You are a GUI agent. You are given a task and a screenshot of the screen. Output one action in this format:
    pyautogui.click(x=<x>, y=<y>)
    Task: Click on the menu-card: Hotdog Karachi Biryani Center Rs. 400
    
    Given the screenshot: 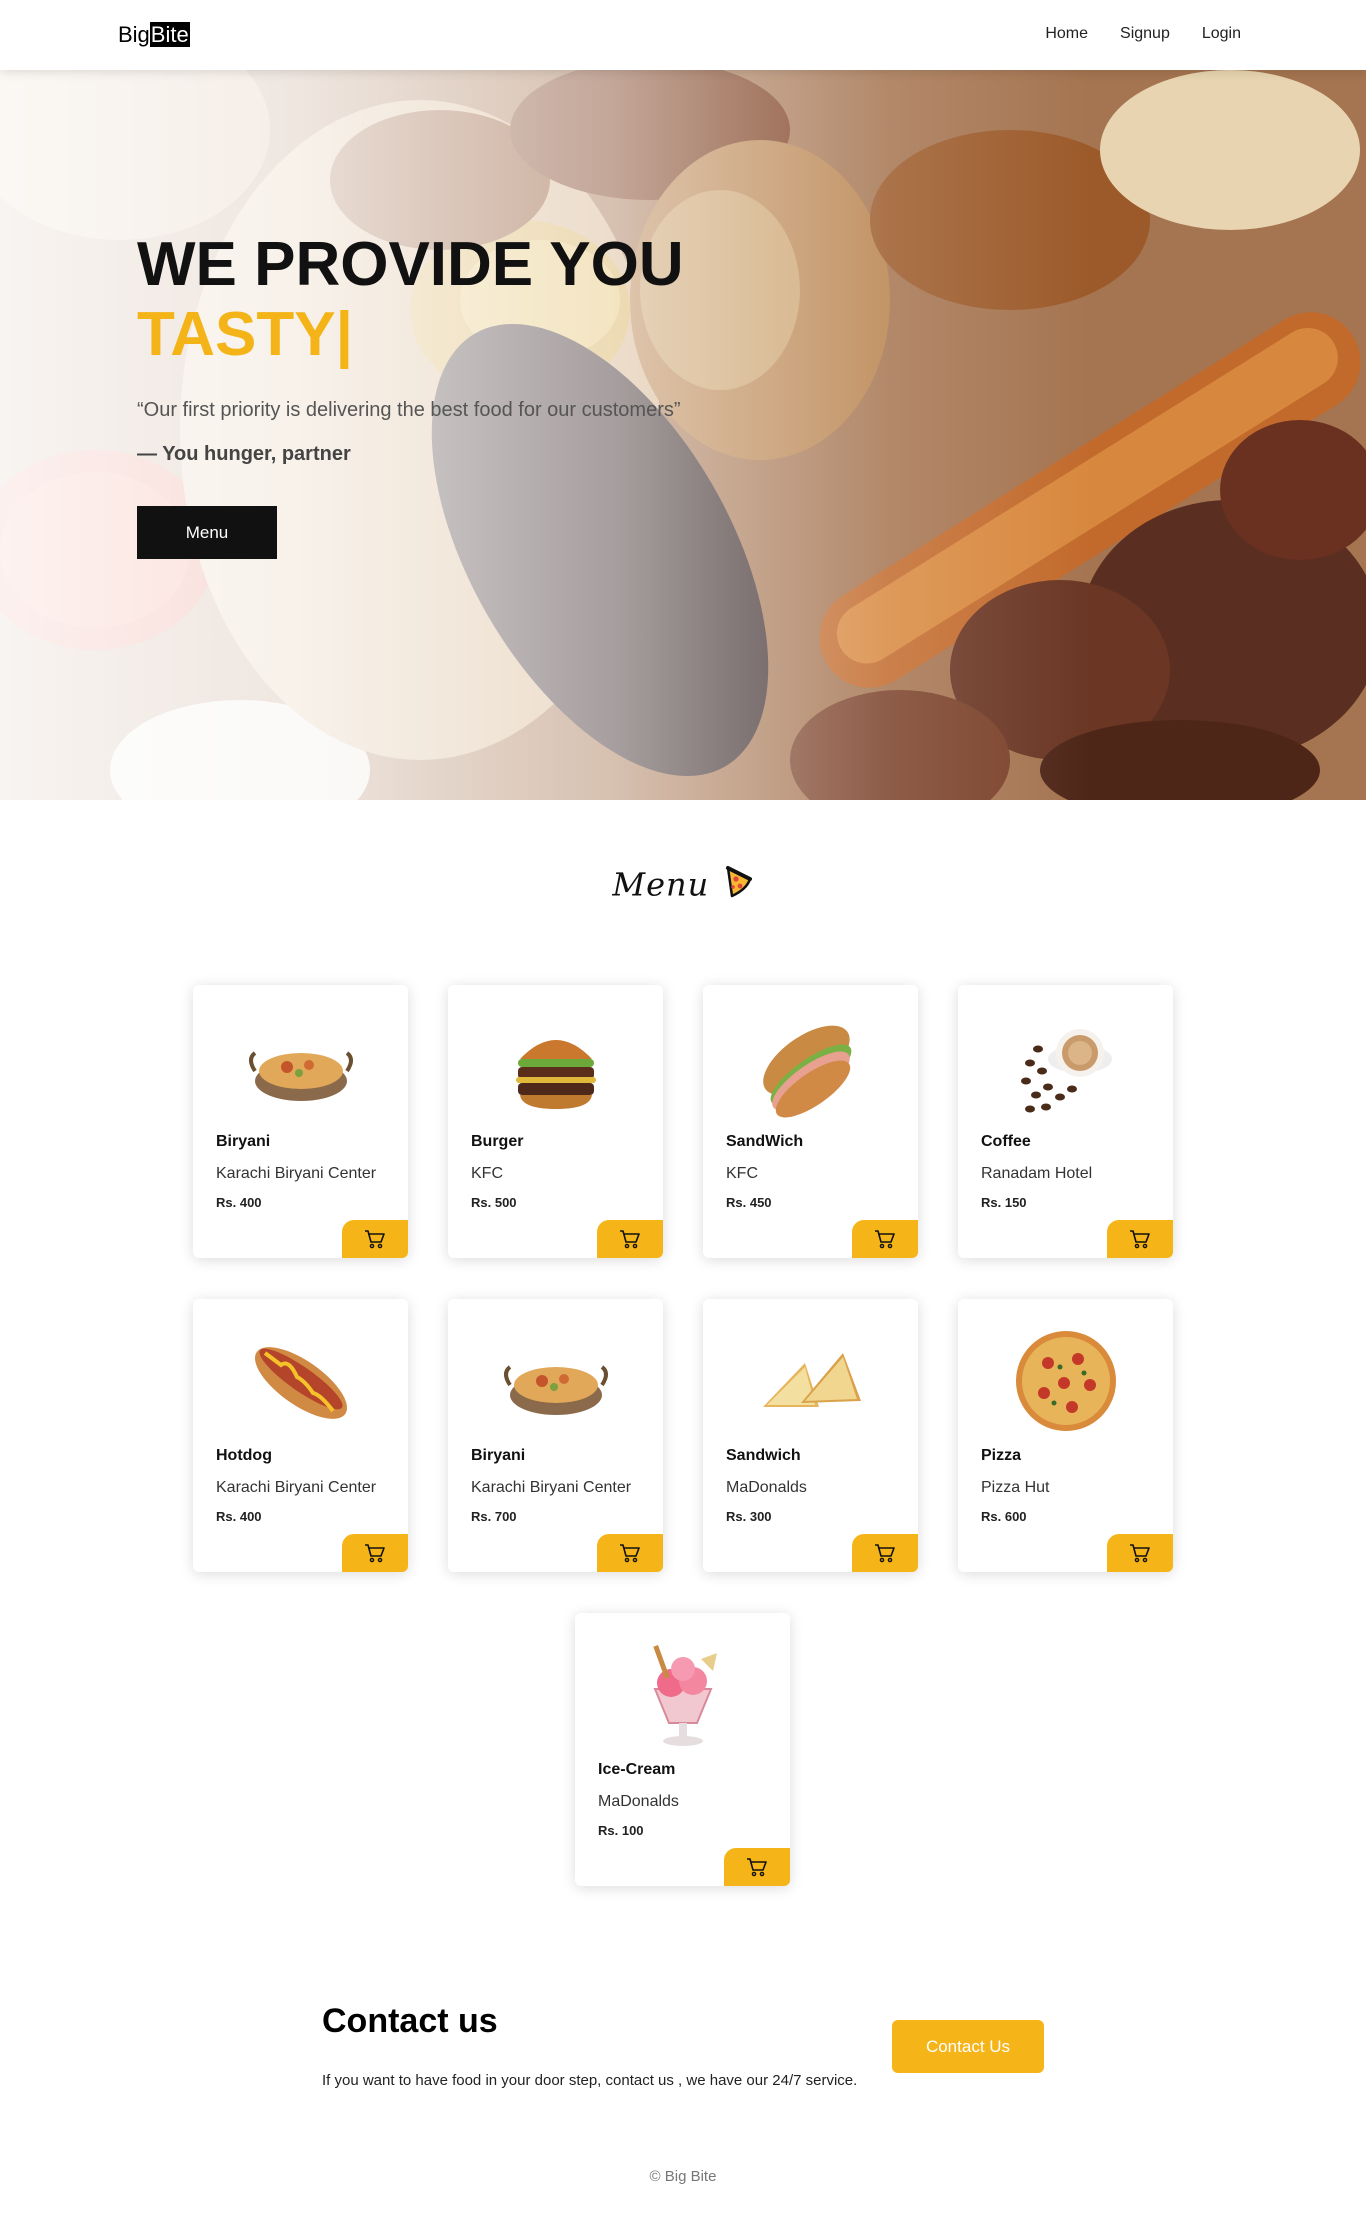 What is the action you would take?
    pyautogui.click(x=300, y=1435)
    